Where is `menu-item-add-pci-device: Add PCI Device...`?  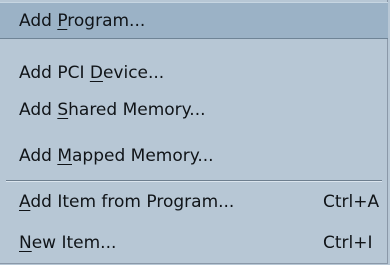
menu-item-add-pci-device: Add PCI Device... is located at coordinates (194, 72).